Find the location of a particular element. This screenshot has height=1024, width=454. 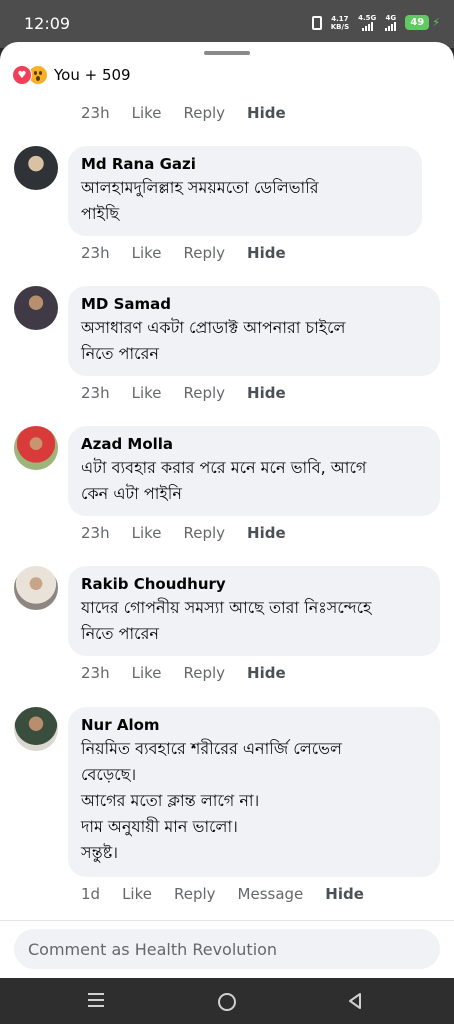

reactions-summary: ♥ You + 509 is located at coordinates (71, 75).